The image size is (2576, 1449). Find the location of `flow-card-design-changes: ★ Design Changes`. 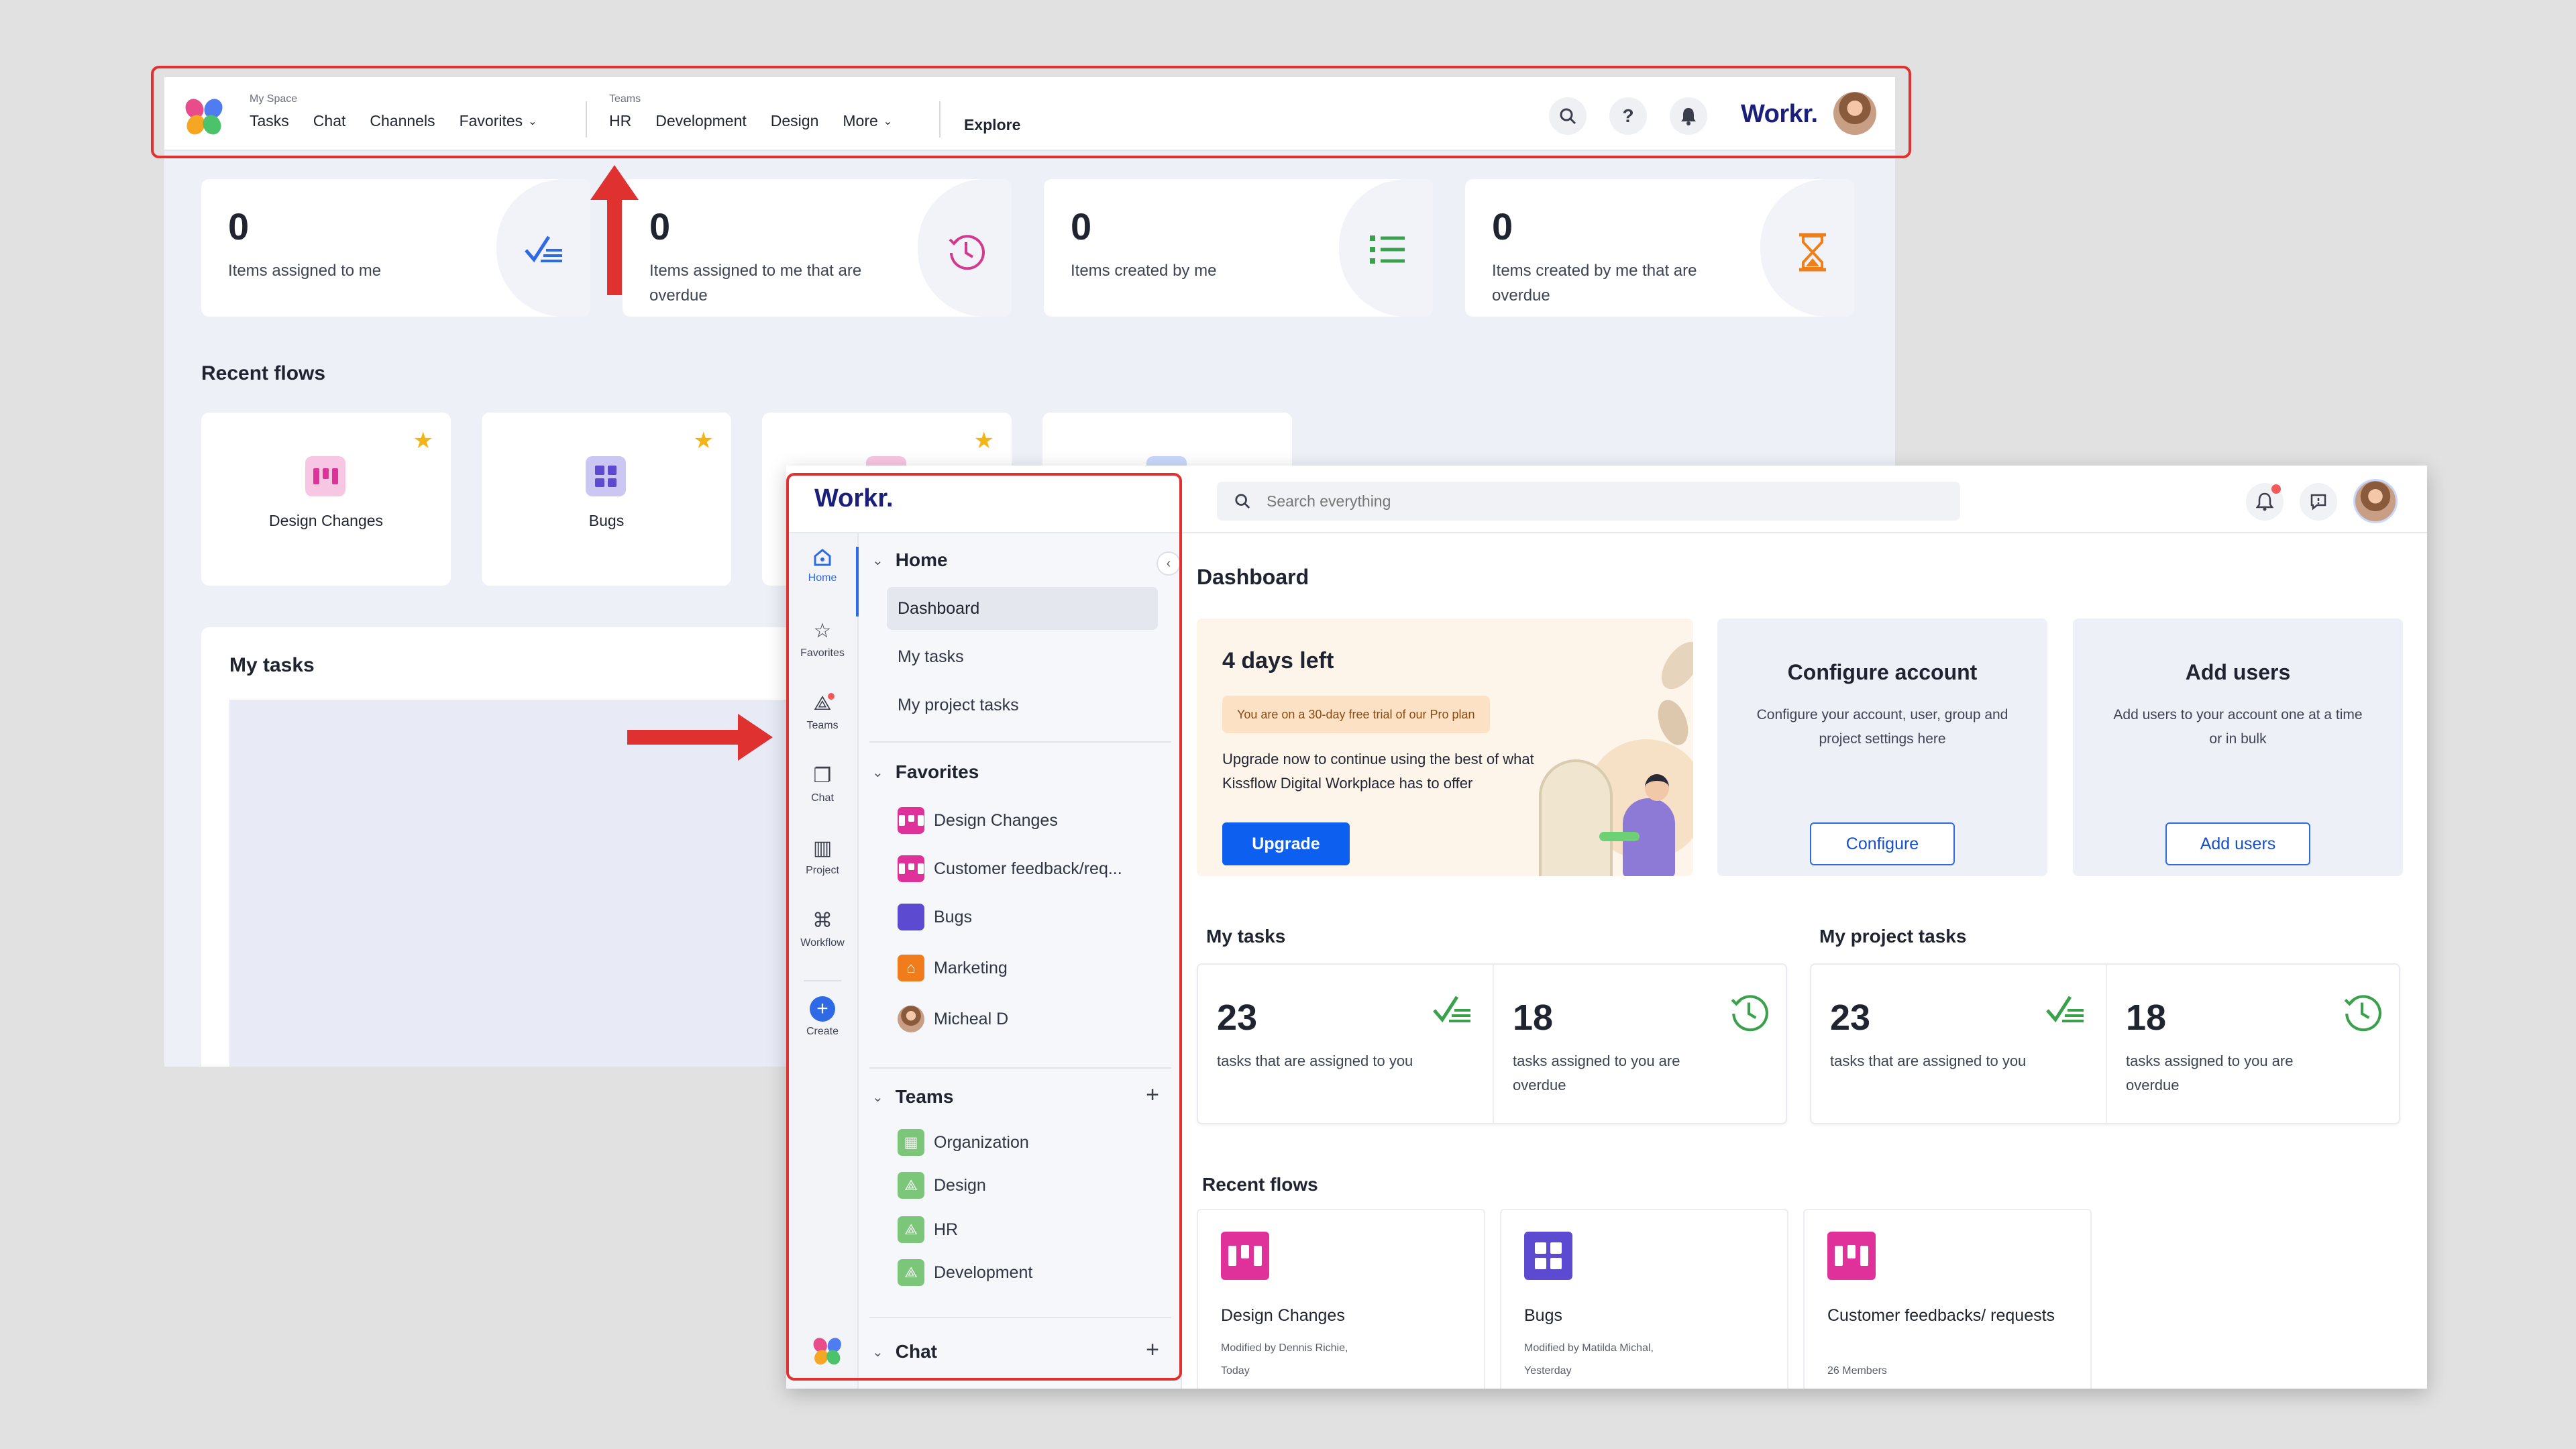

flow-card-design-changes: ★ Design Changes is located at coordinates (326, 499).